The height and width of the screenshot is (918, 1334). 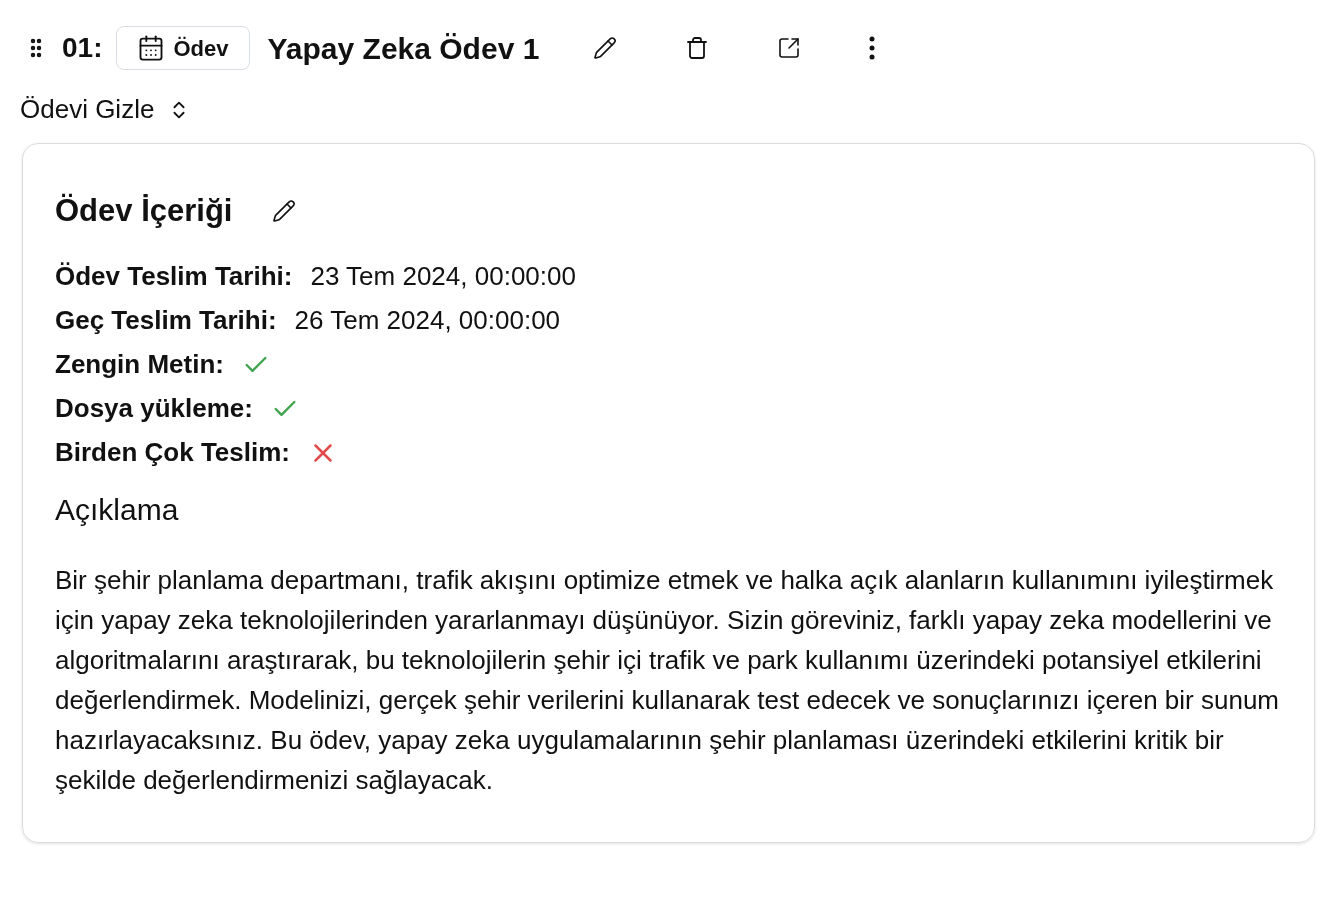 I want to click on field-label: Dosya yükleme:, so click(x=154, y=408).